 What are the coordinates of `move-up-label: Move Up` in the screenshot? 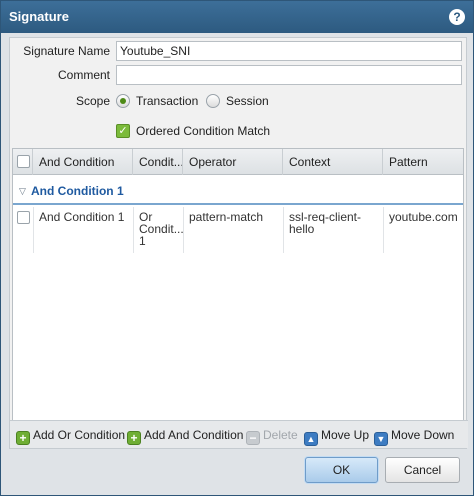 It's located at (345, 435).